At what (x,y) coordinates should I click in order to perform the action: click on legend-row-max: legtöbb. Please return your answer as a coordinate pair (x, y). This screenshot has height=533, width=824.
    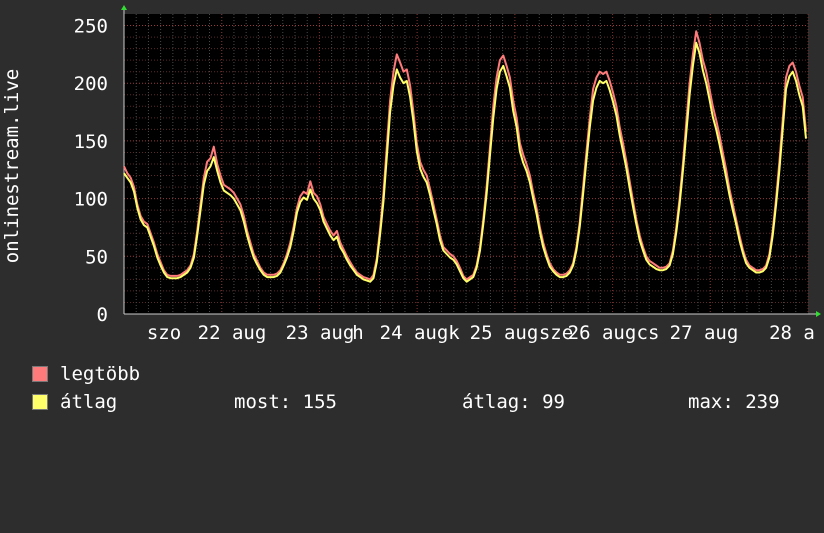
    Looking at the image, I should click on (86, 374).